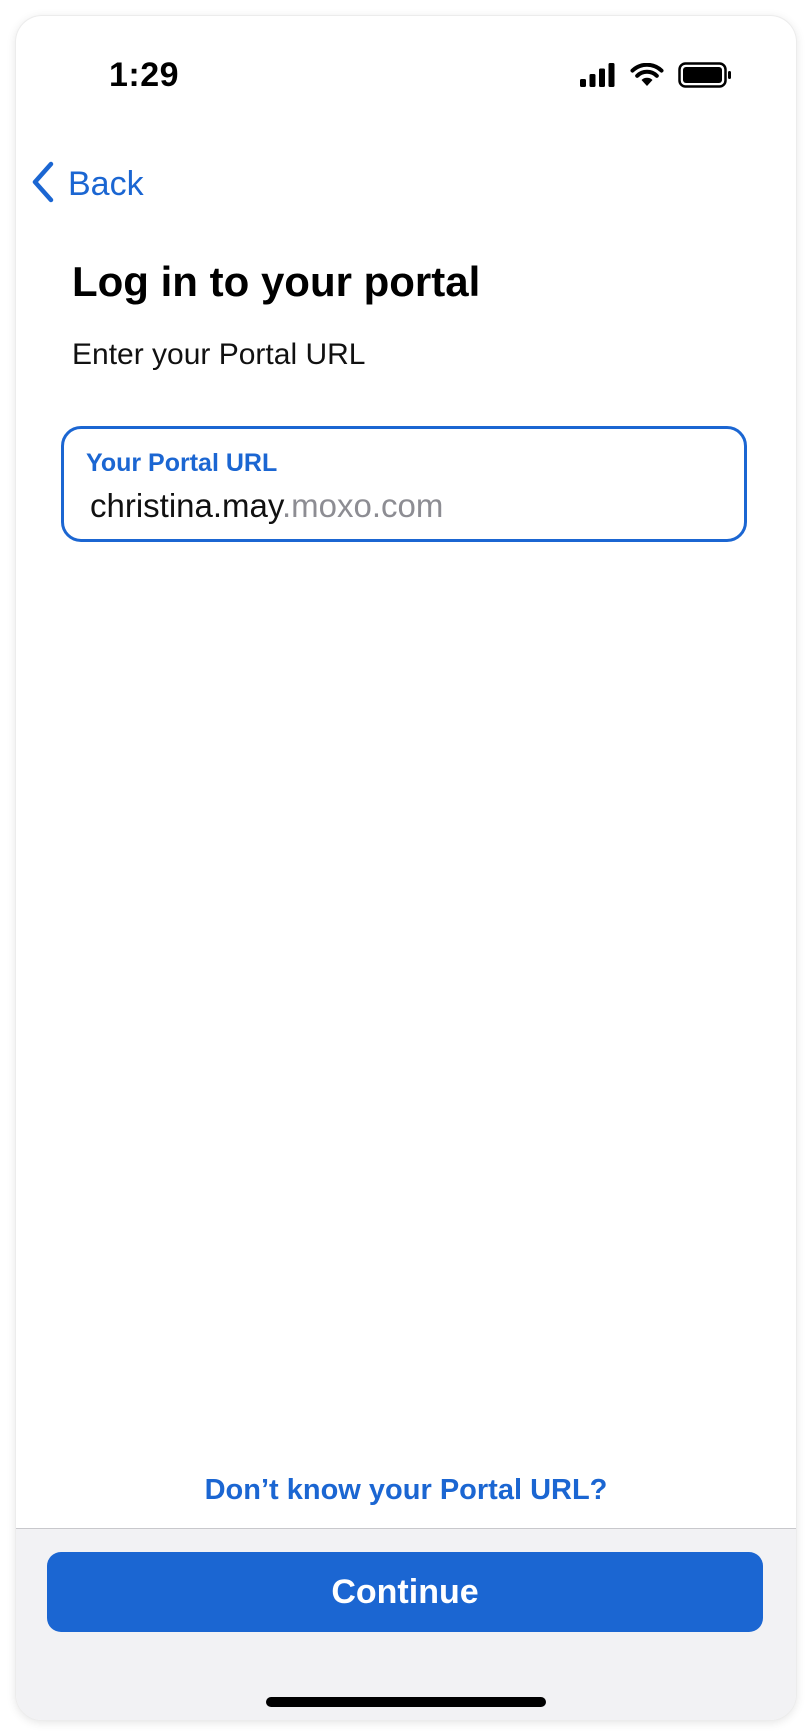 This screenshot has height=1736, width=812. What do you see at coordinates (406, 1702) in the screenshot?
I see `home-indicator` at bounding box center [406, 1702].